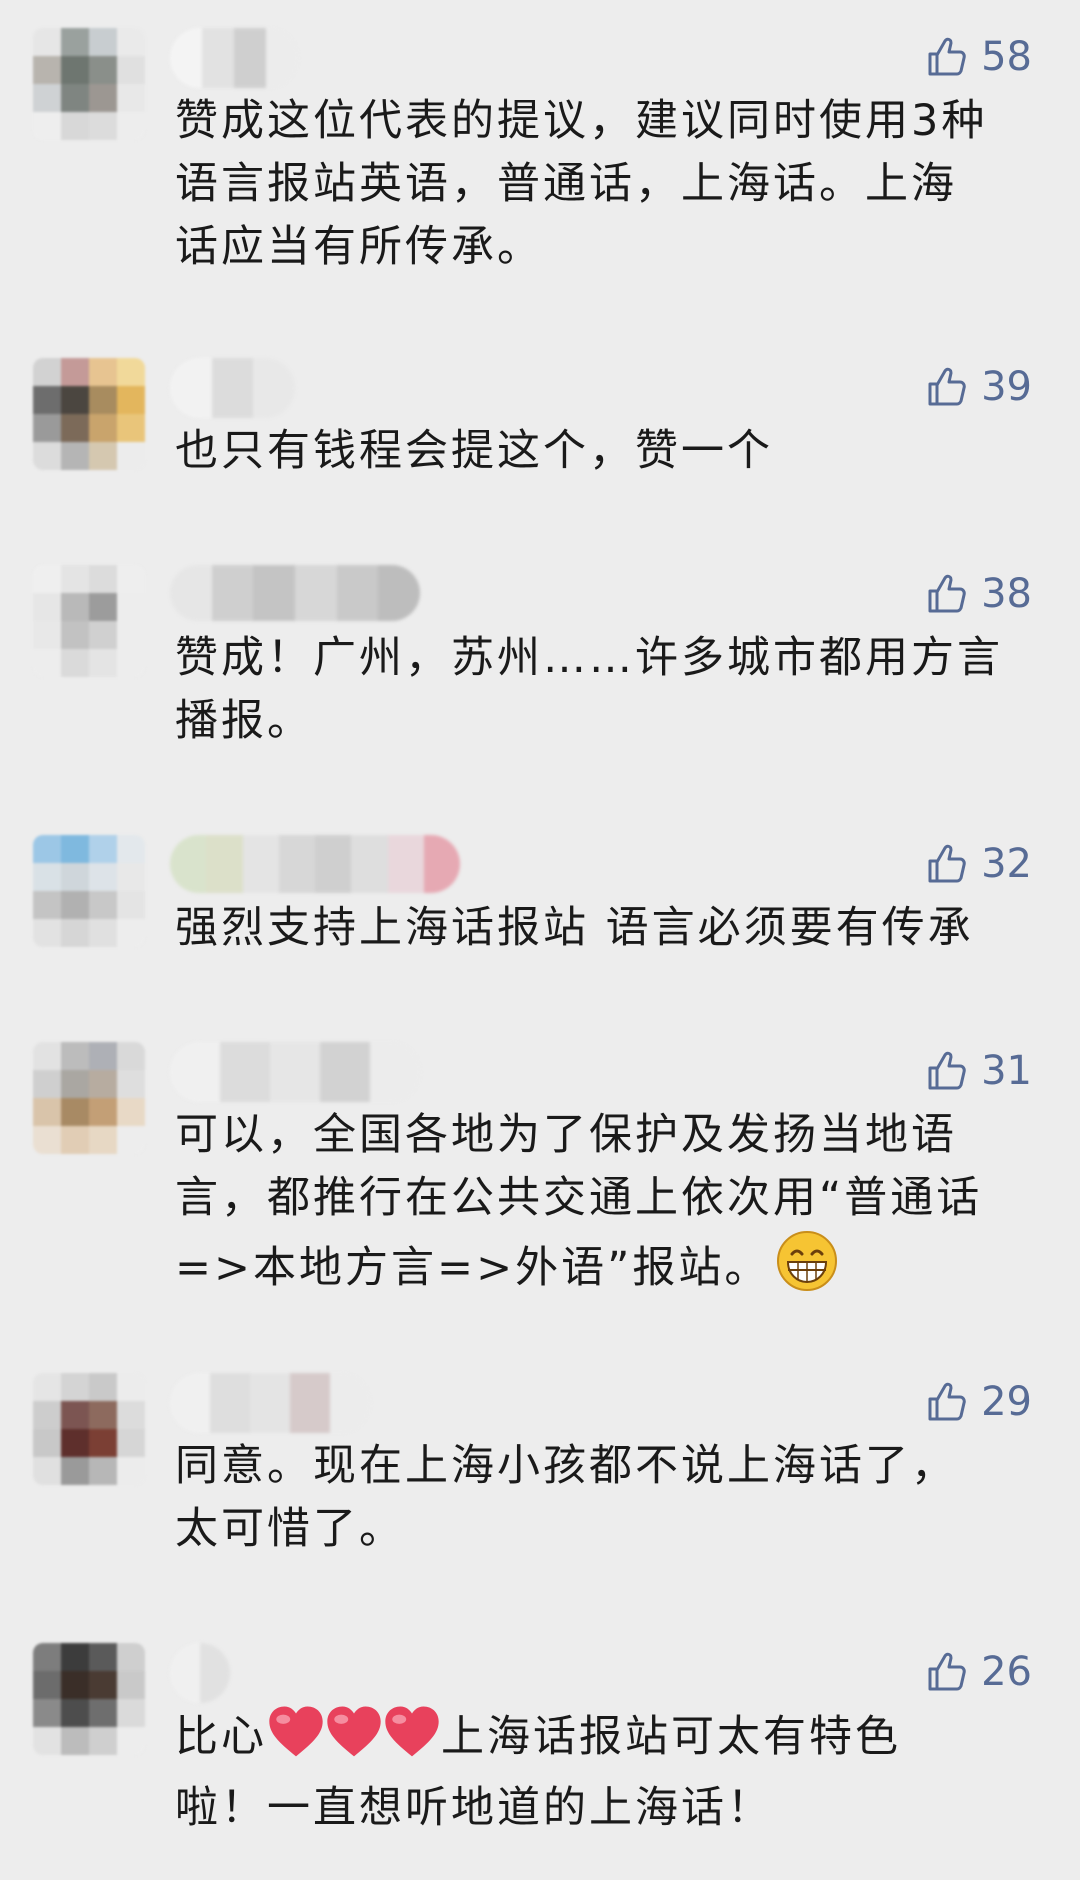  What do you see at coordinates (1006, 387) in the screenshot?
I see `like-count: 39` at bounding box center [1006, 387].